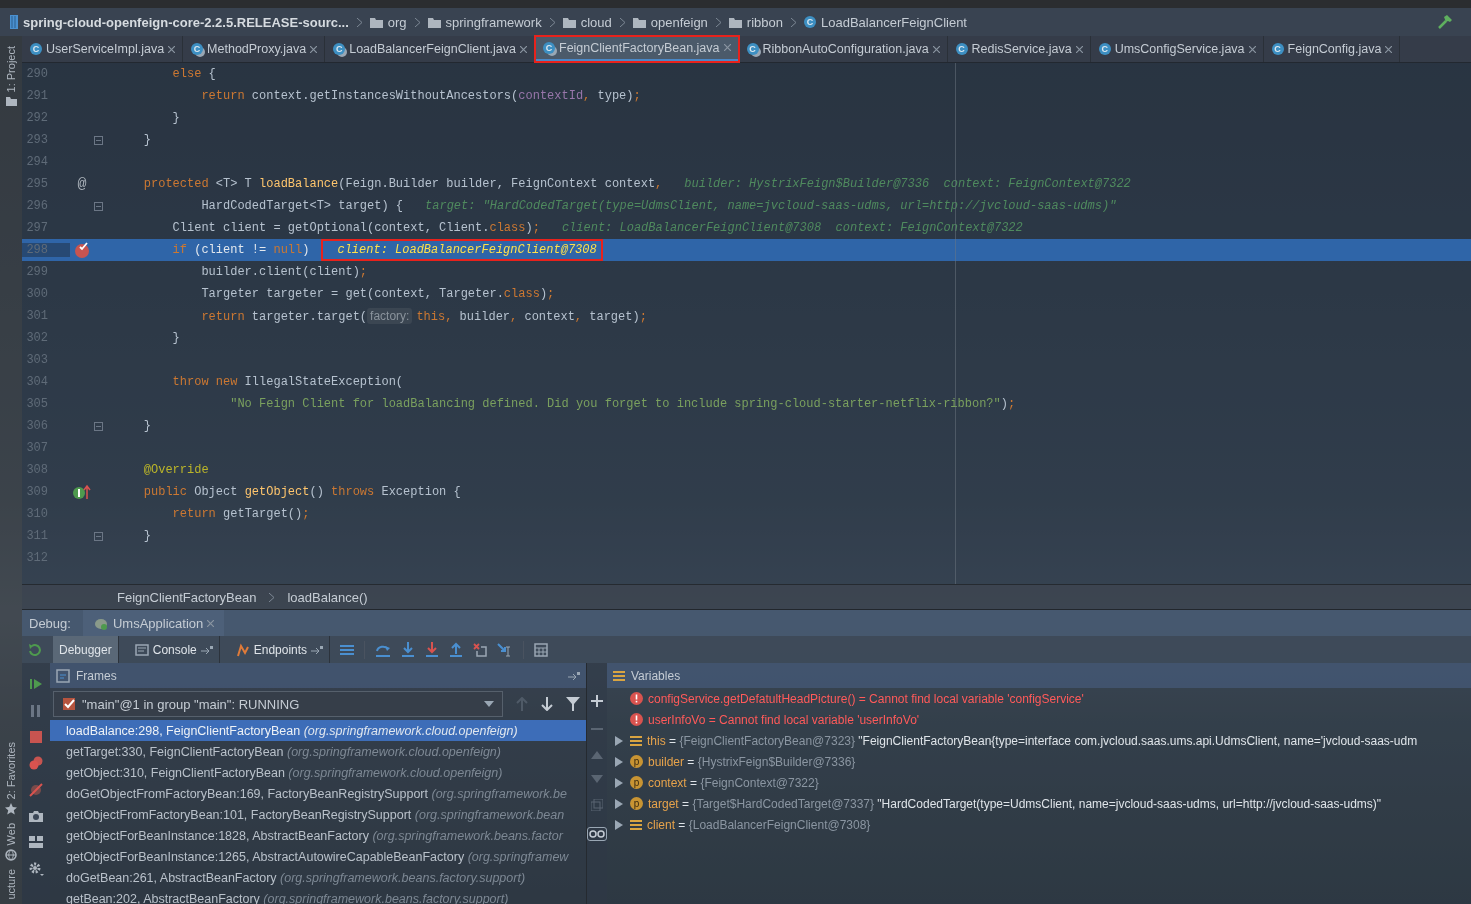 This screenshot has height=904, width=1471. I want to click on calculator-icon, so click(541, 649).